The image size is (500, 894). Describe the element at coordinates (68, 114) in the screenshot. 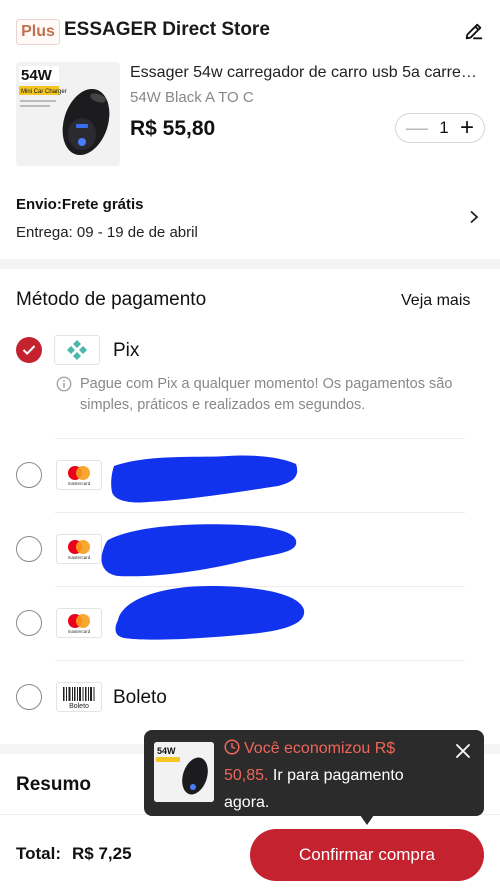

I see `product-image: 54W Mini Car Charger` at that location.